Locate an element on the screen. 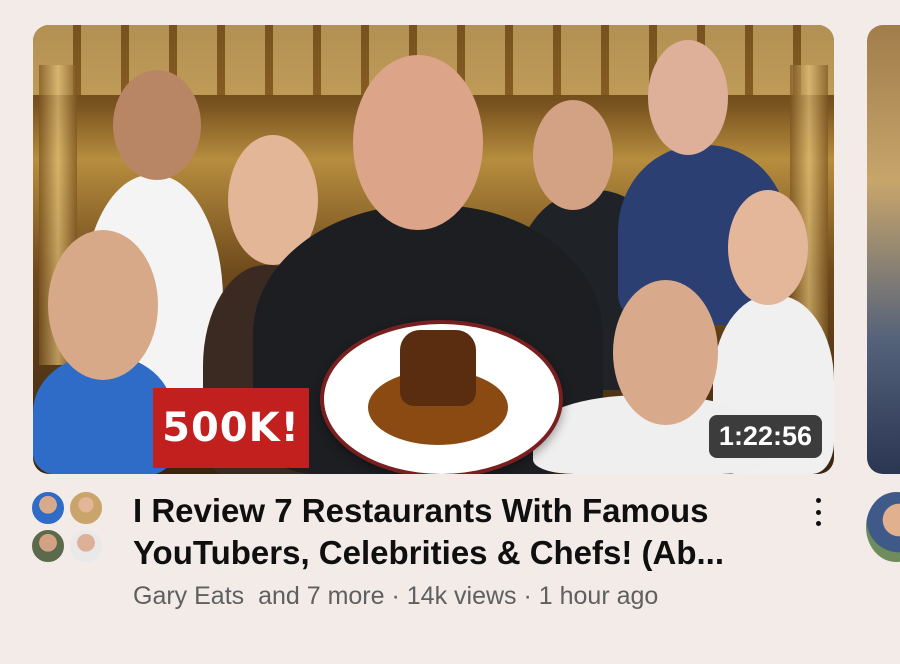 Image resolution: width=900 pixels, height=664 pixels. upload-time: 1 hour ago is located at coordinates (598, 596).